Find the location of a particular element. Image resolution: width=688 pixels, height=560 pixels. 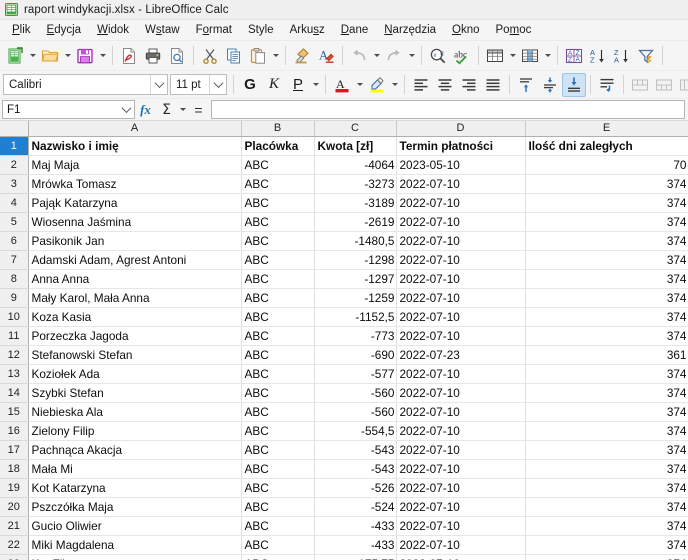

row-header-4: 4 is located at coordinates (14, 203).